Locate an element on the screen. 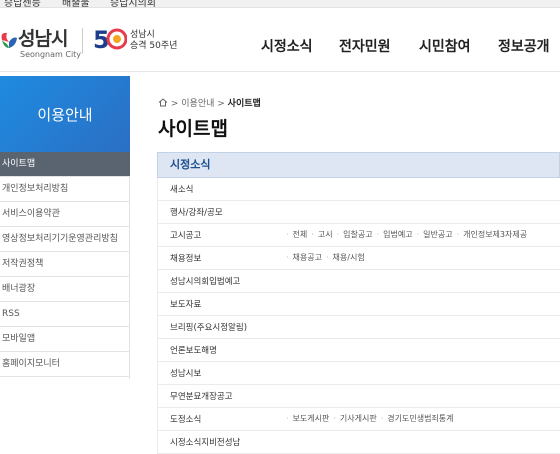  sitemap-sublink: 경기도민생범죄통계 is located at coordinates (420, 418).